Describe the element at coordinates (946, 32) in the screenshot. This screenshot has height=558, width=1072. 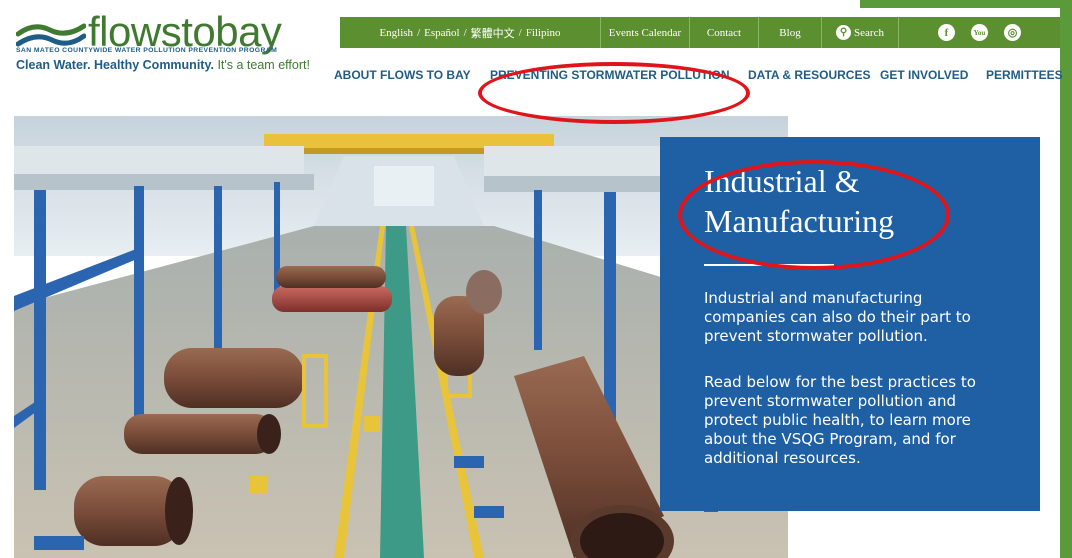
I see `facebook-icon: f` at that location.